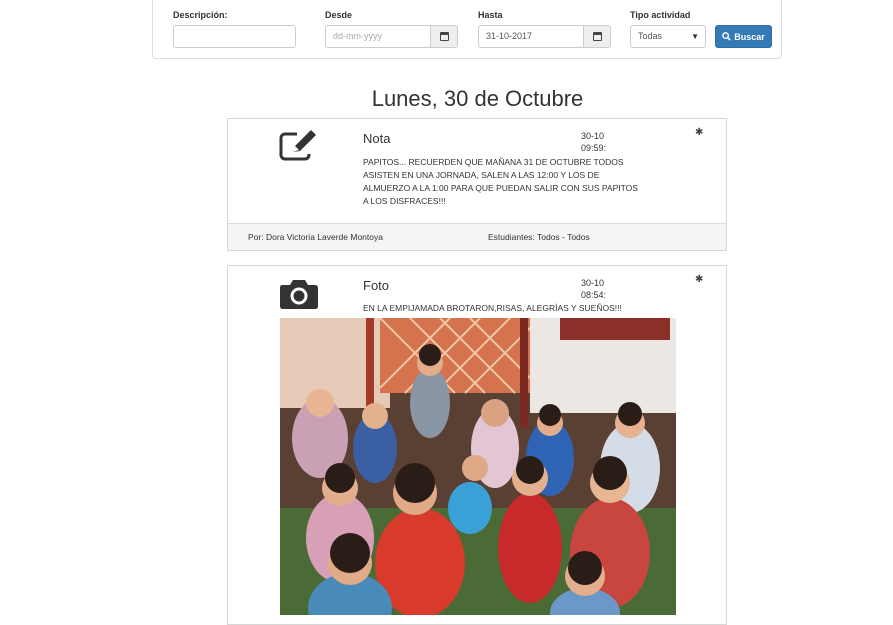  What do you see at coordinates (298, 293) in the screenshot?
I see `camera-icon` at bounding box center [298, 293].